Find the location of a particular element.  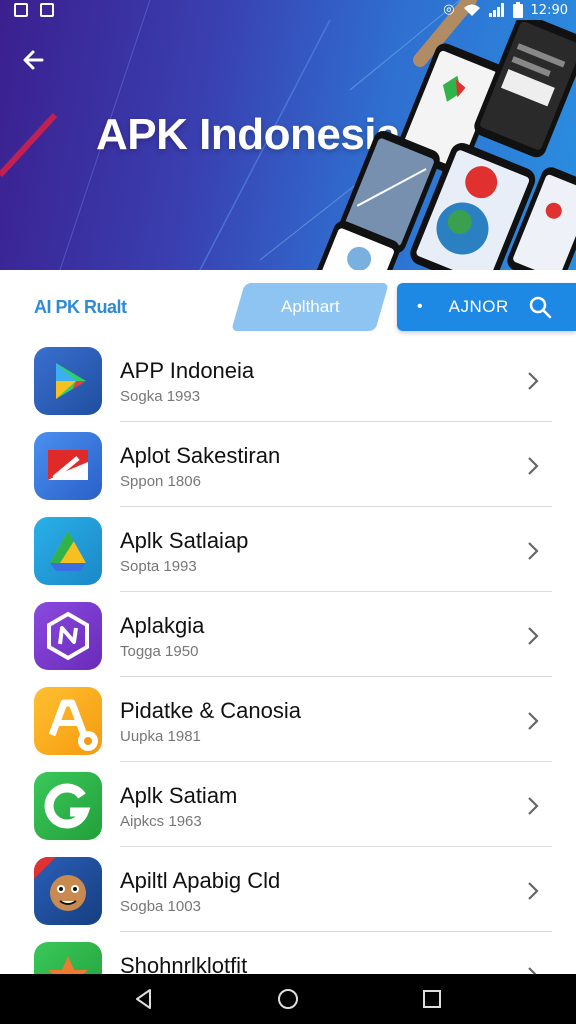

app-name: Aplk Satiam is located at coordinates (179, 795).